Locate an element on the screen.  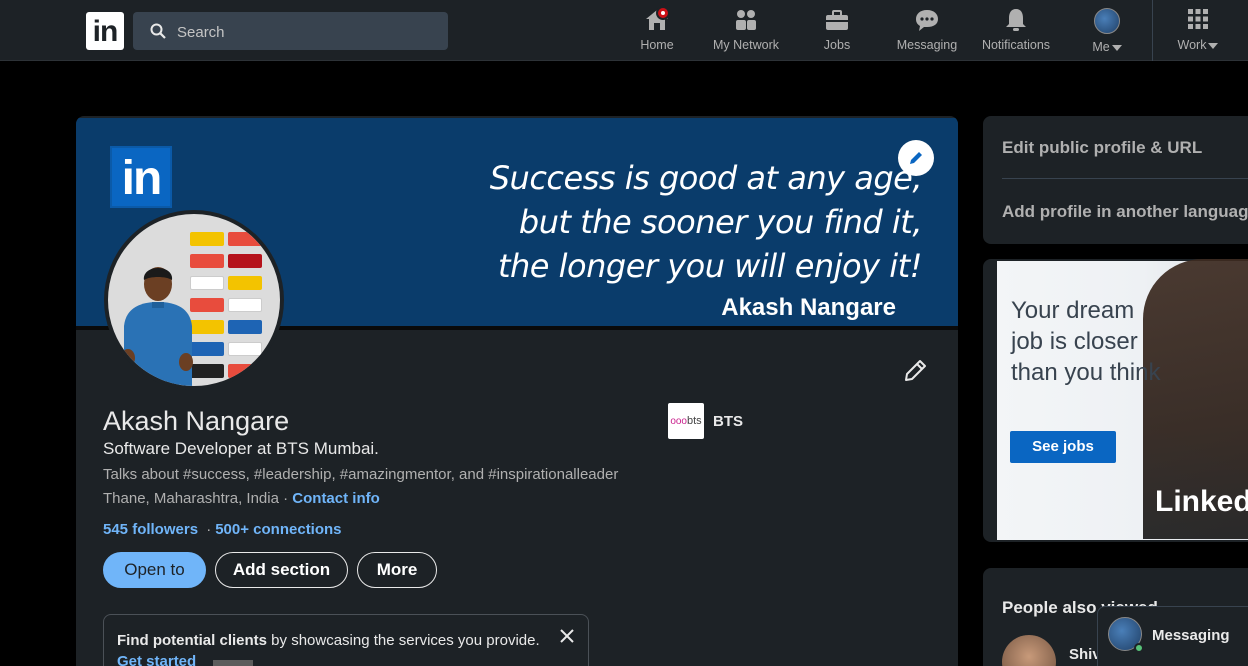
nav-work: Work is located at coordinates (1198, 31).